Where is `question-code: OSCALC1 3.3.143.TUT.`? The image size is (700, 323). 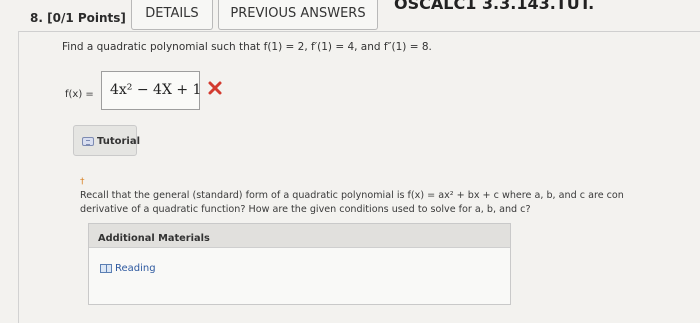
question-code: OSCALC1 3.3.143.TUT. is located at coordinates (494, 6).